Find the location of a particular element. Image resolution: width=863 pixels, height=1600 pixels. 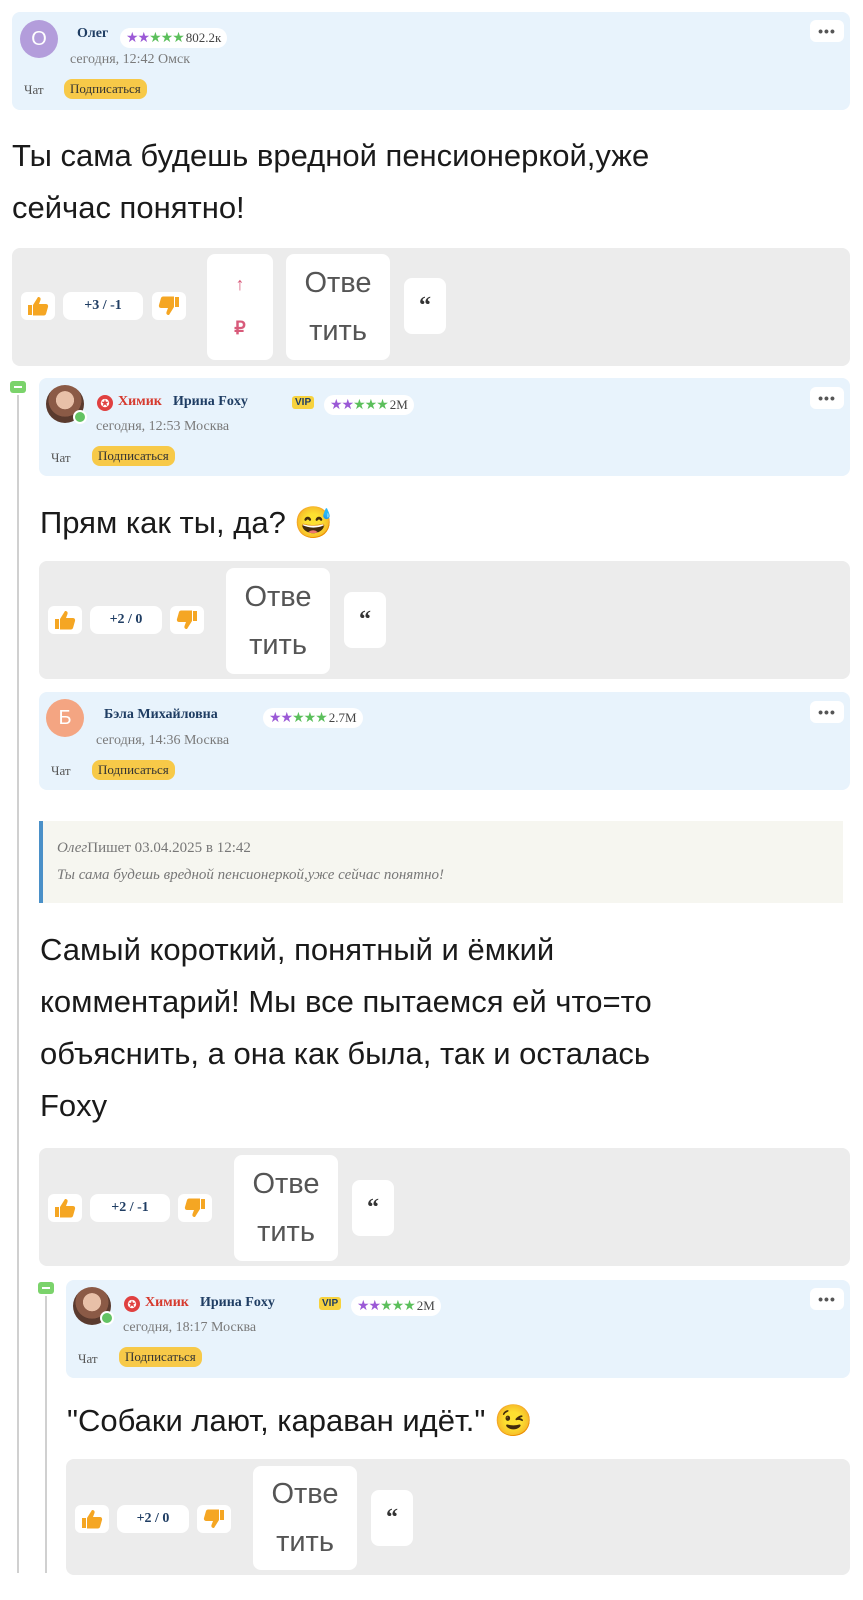

vote-score: +3 / -1 is located at coordinates (103, 306).